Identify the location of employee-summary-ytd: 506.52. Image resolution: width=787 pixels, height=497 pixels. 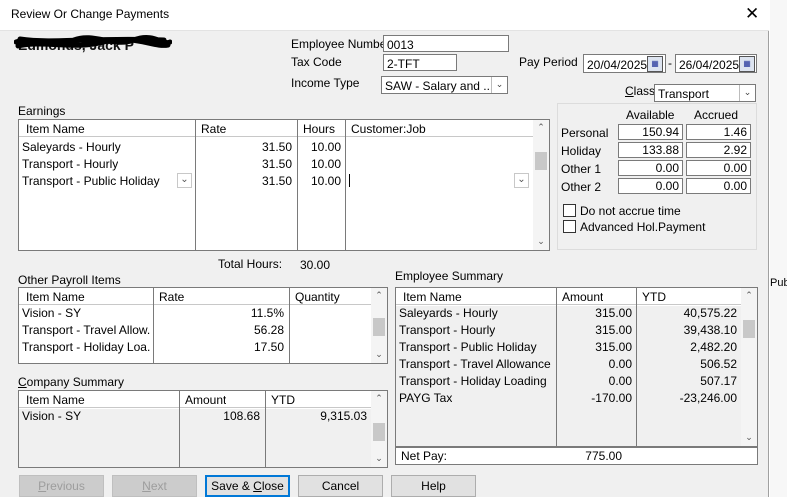
(688, 364).